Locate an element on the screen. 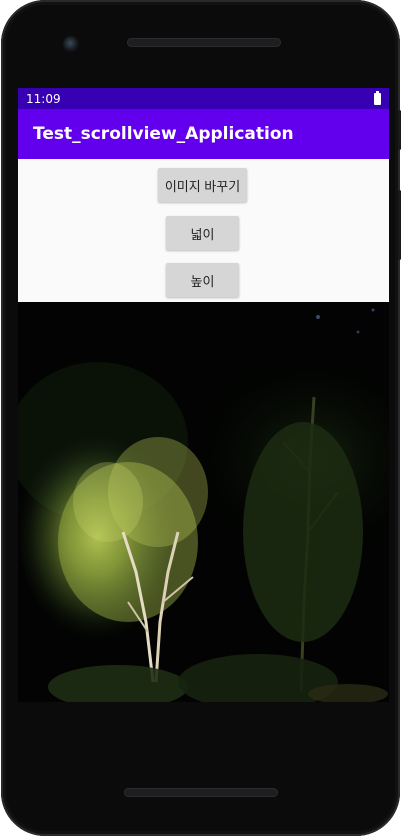 Image resolution: width=402 pixels, height=838 pixels. status-time: 11:09 is located at coordinates (43, 98).